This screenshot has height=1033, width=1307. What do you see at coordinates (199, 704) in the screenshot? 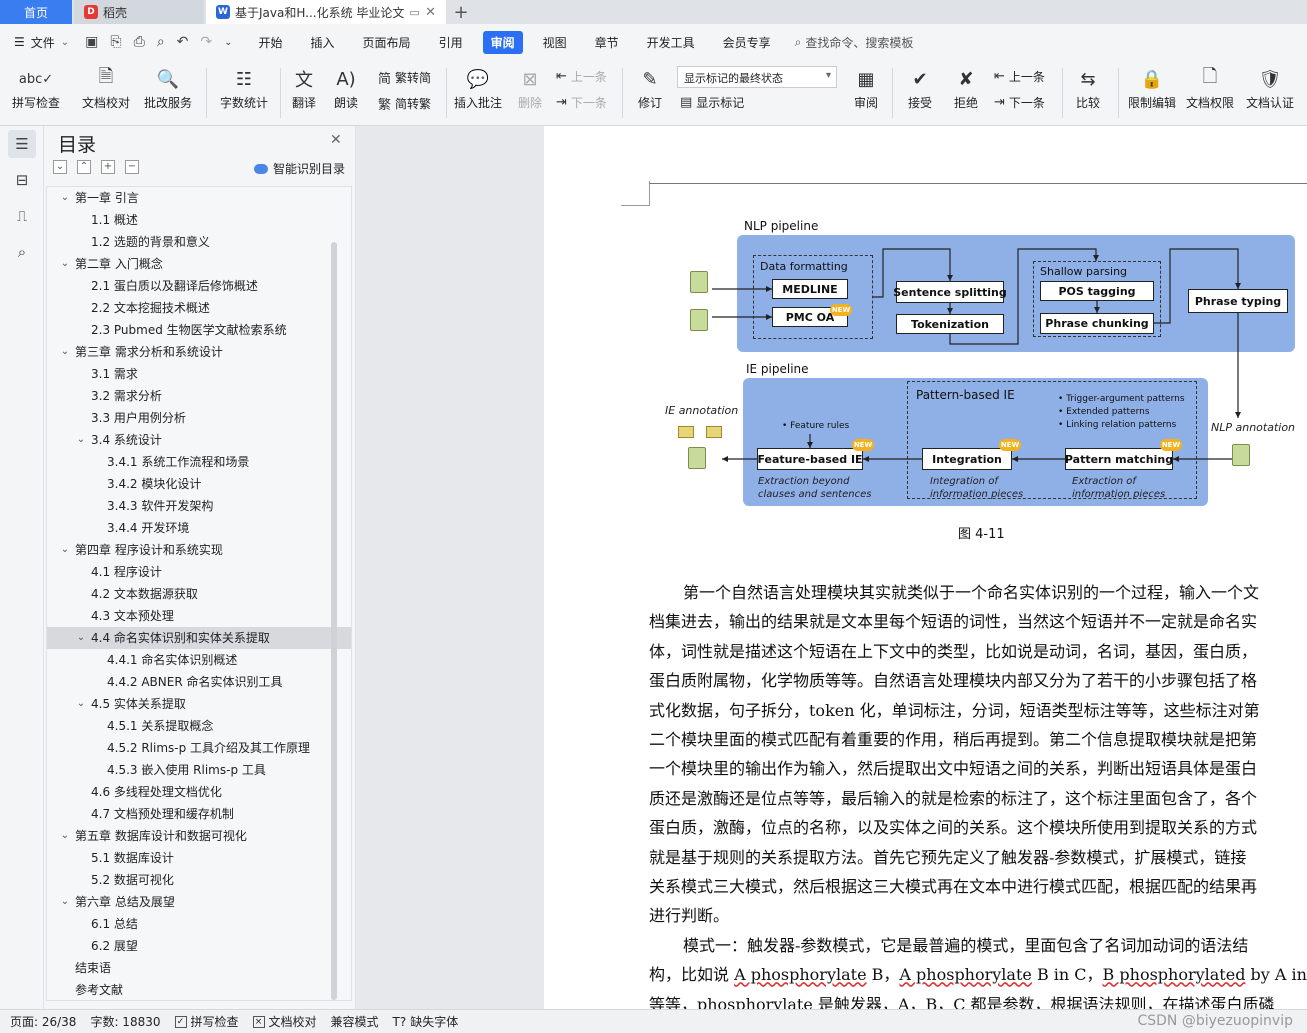
I see `toc-item: ⌄ 4.5 实体关系提取` at bounding box center [199, 704].